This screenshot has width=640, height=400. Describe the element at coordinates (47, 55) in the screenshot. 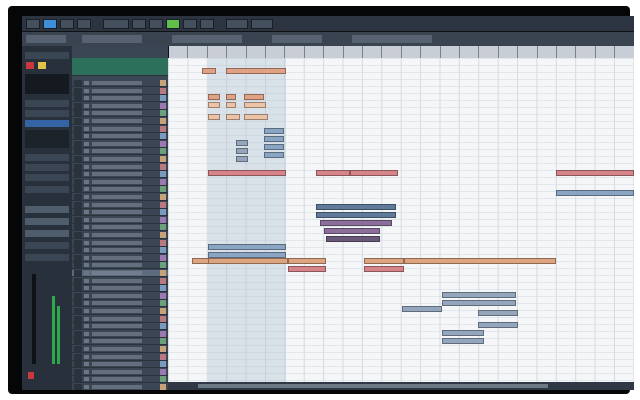

I see `inspector-track-name` at that location.